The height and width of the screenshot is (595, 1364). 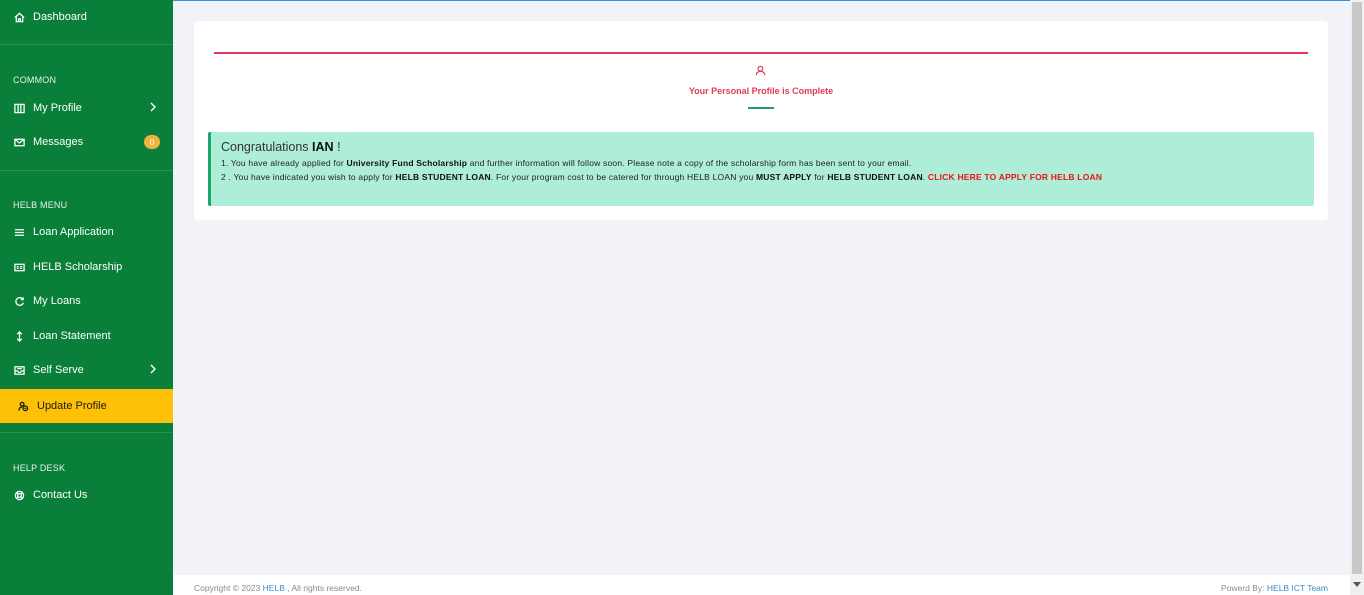 I want to click on sidebar-item-label: HELB Scholarship, so click(x=78, y=267).